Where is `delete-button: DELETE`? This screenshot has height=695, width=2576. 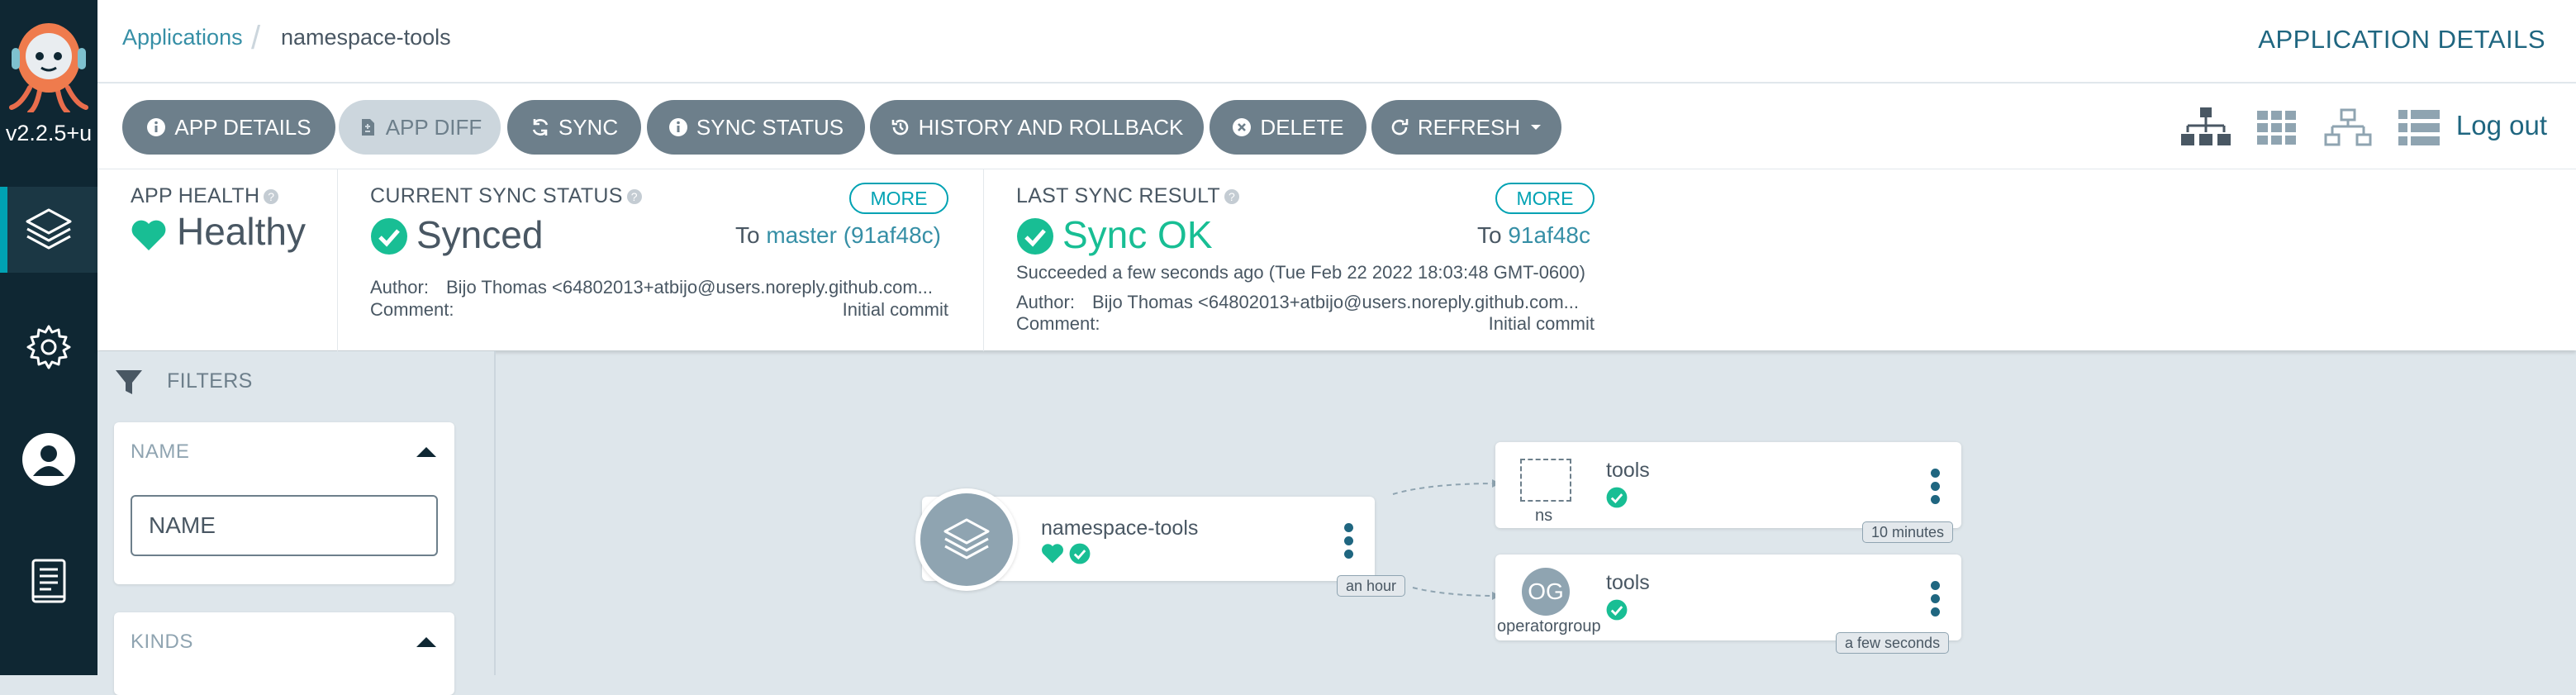 delete-button: DELETE is located at coordinates (1288, 127).